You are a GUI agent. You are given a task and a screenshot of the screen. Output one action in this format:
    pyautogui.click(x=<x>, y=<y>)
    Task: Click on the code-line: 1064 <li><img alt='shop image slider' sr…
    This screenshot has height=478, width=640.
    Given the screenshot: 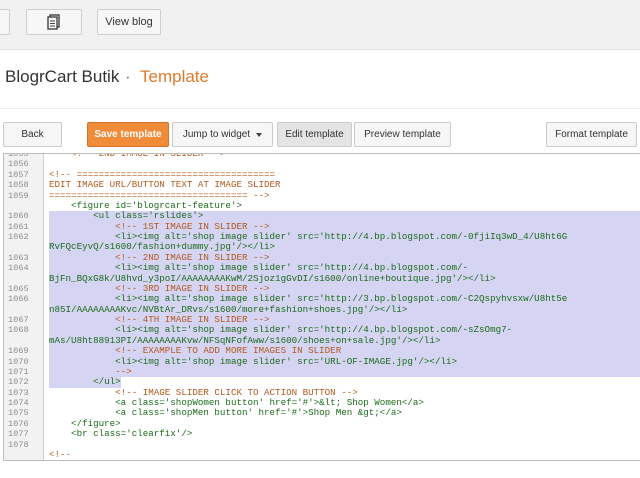 What is the action you would take?
    pyautogui.click(x=322, y=268)
    